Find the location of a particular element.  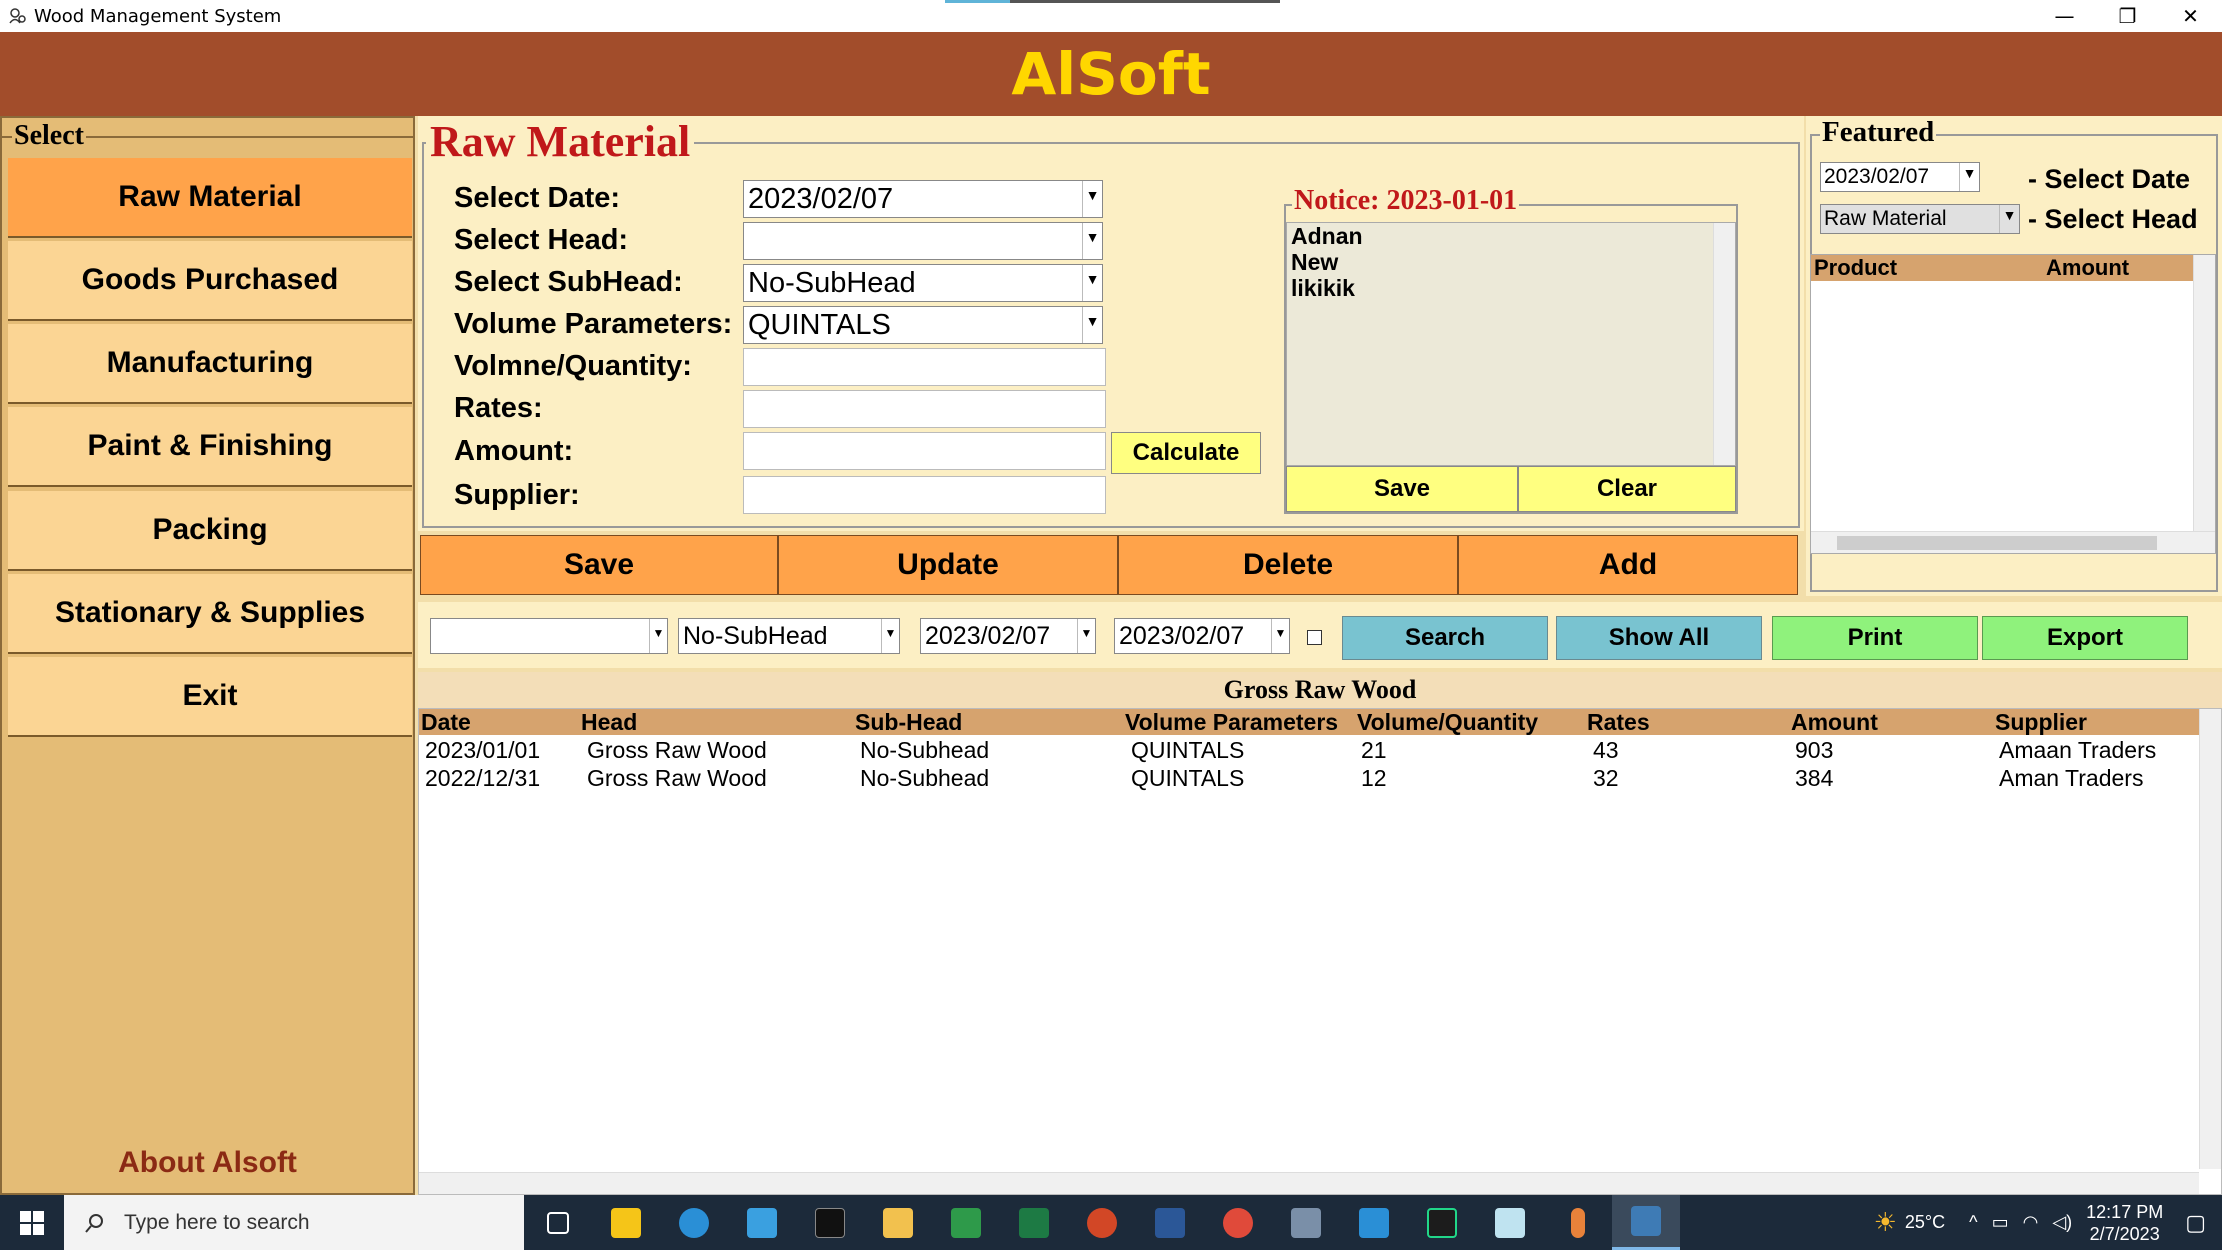

task-view-icon is located at coordinates (558, 1222).